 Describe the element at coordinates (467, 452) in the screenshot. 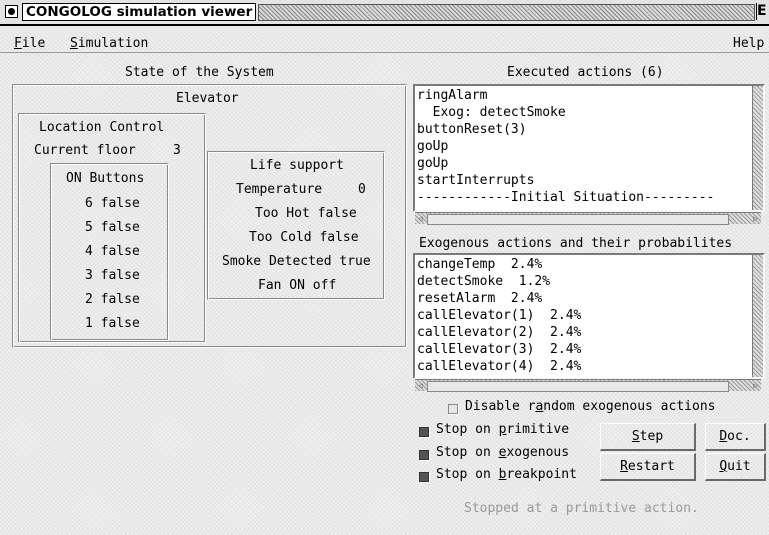

I see `stop-exogenous-text-a: Stop on` at that location.